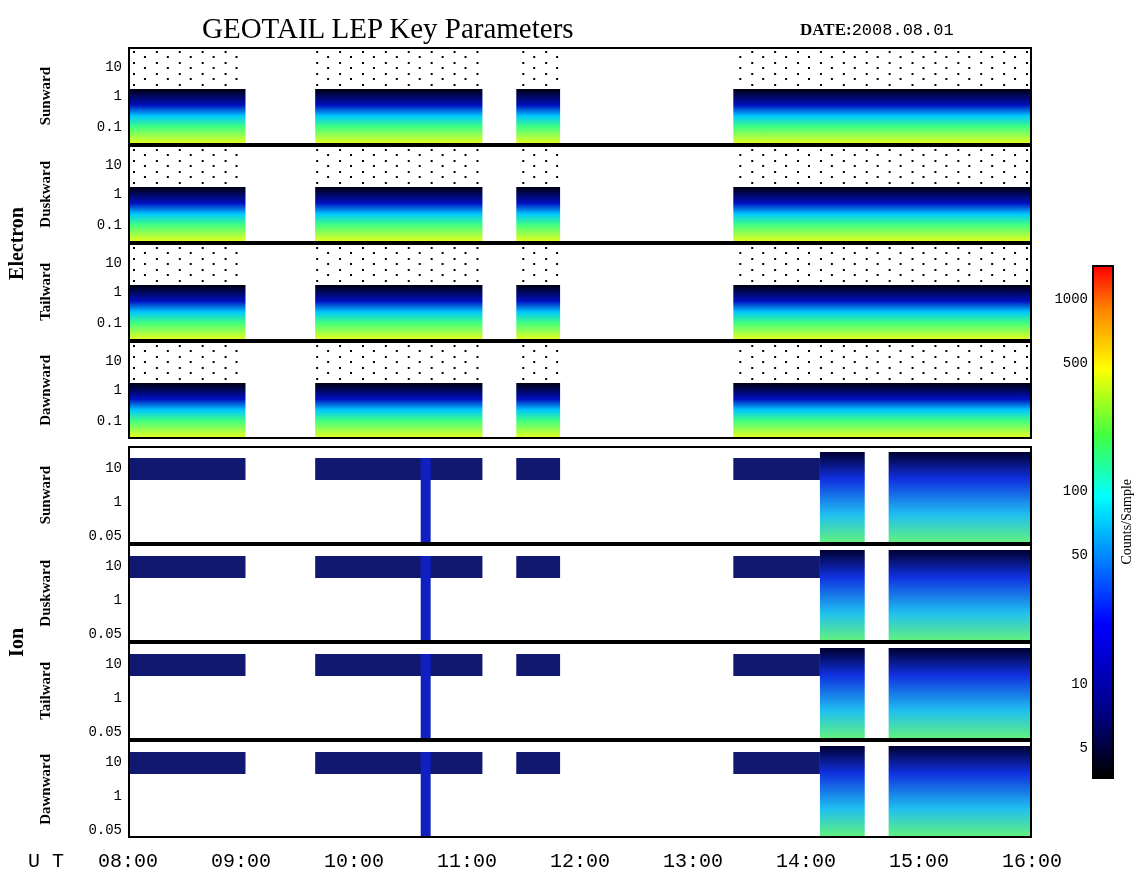  Describe the element at coordinates (1075, 363) in the screenshot. I see `colorbar-tick-label: 500` at that location.